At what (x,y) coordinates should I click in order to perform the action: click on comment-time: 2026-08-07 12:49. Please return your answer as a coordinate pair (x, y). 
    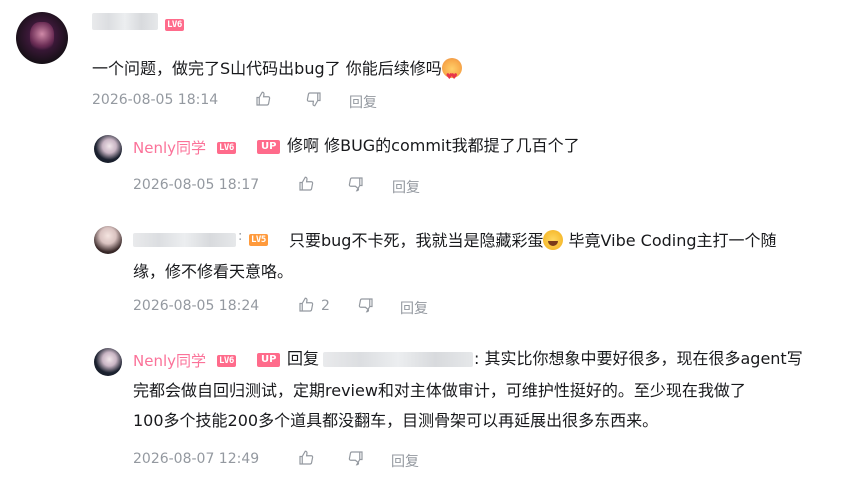
    Looking at the image, I should click on (196, 459).